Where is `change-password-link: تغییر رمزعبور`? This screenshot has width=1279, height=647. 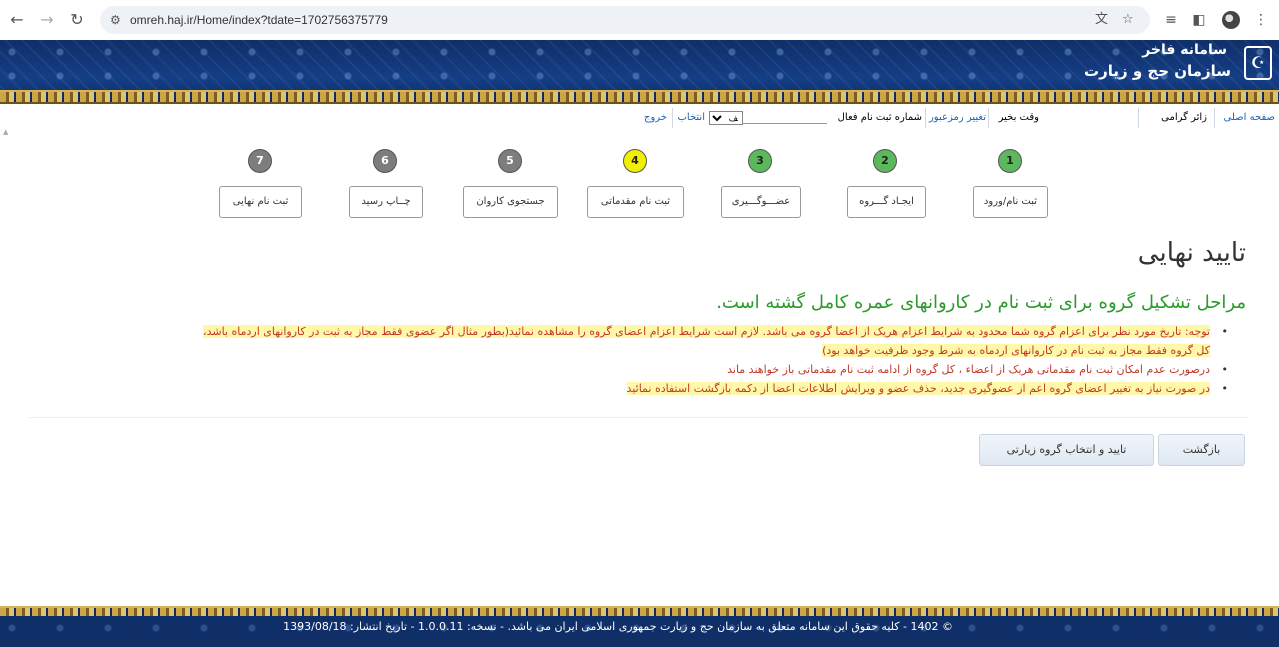 change-password-link: تغییر رمزعبور is located at coordinates (957, 118).